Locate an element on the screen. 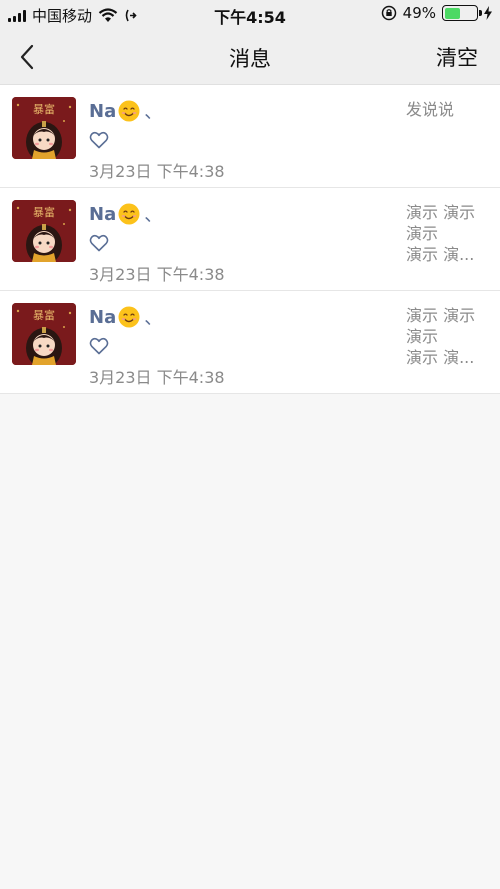 The height and width of the screenshot is (889, 500). clear-button: 清空 is located at coordinates (457, 57).